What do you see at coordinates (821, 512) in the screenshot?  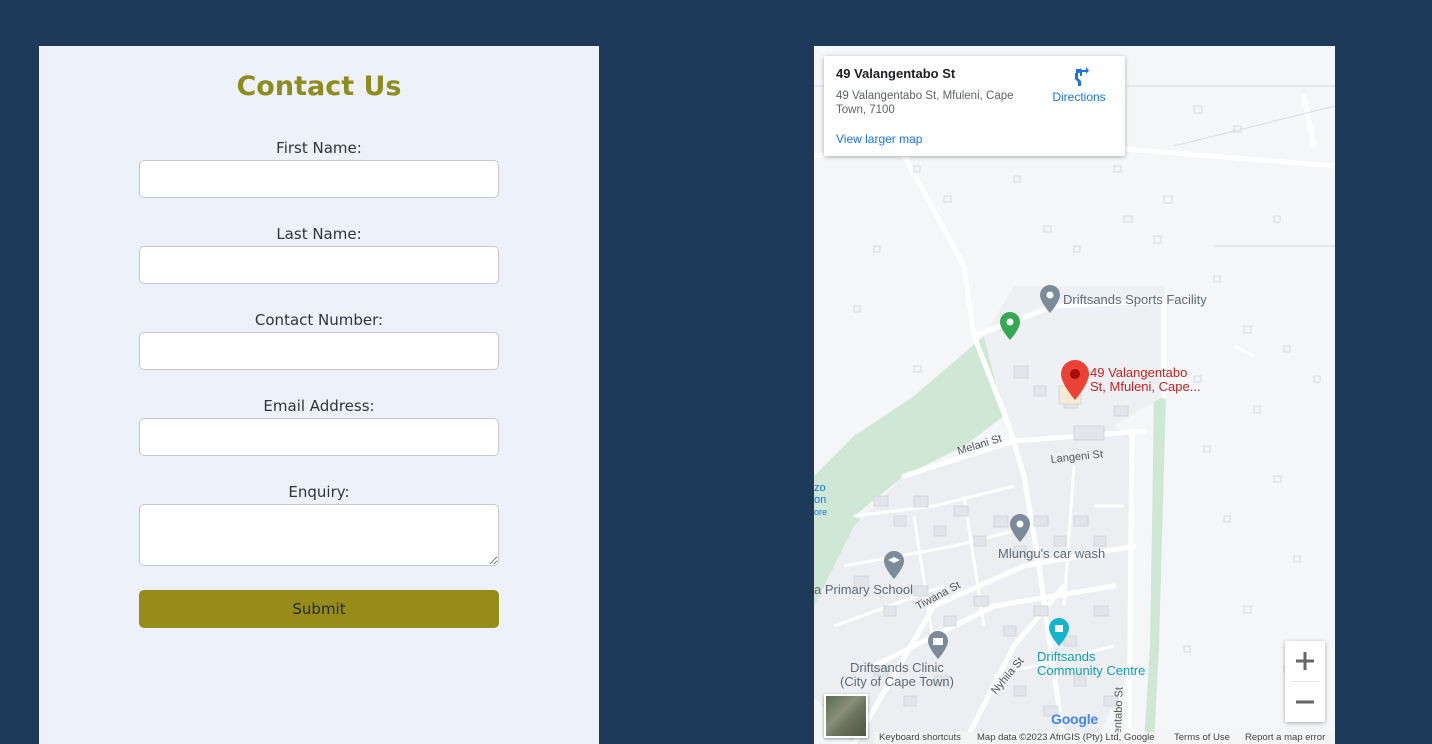 I see `partial-edge-line3: ore` at bounding box center [821, 512].